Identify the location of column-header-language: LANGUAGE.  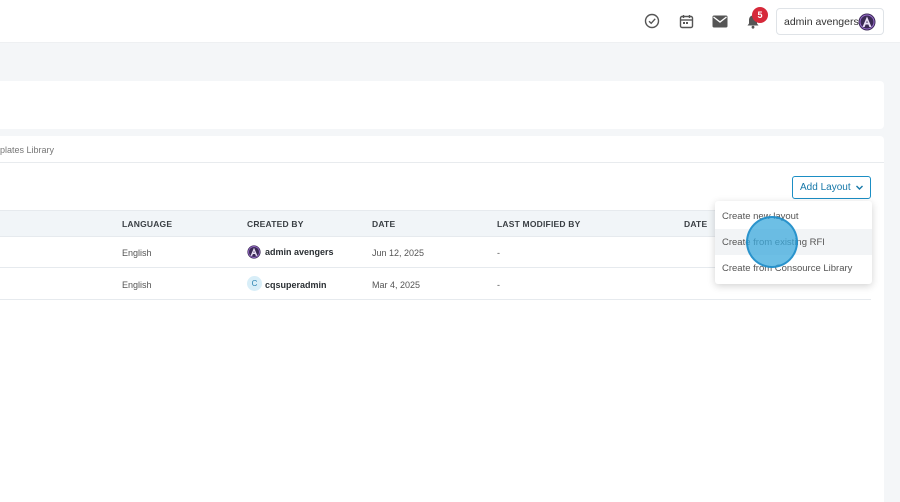
(147, 224).